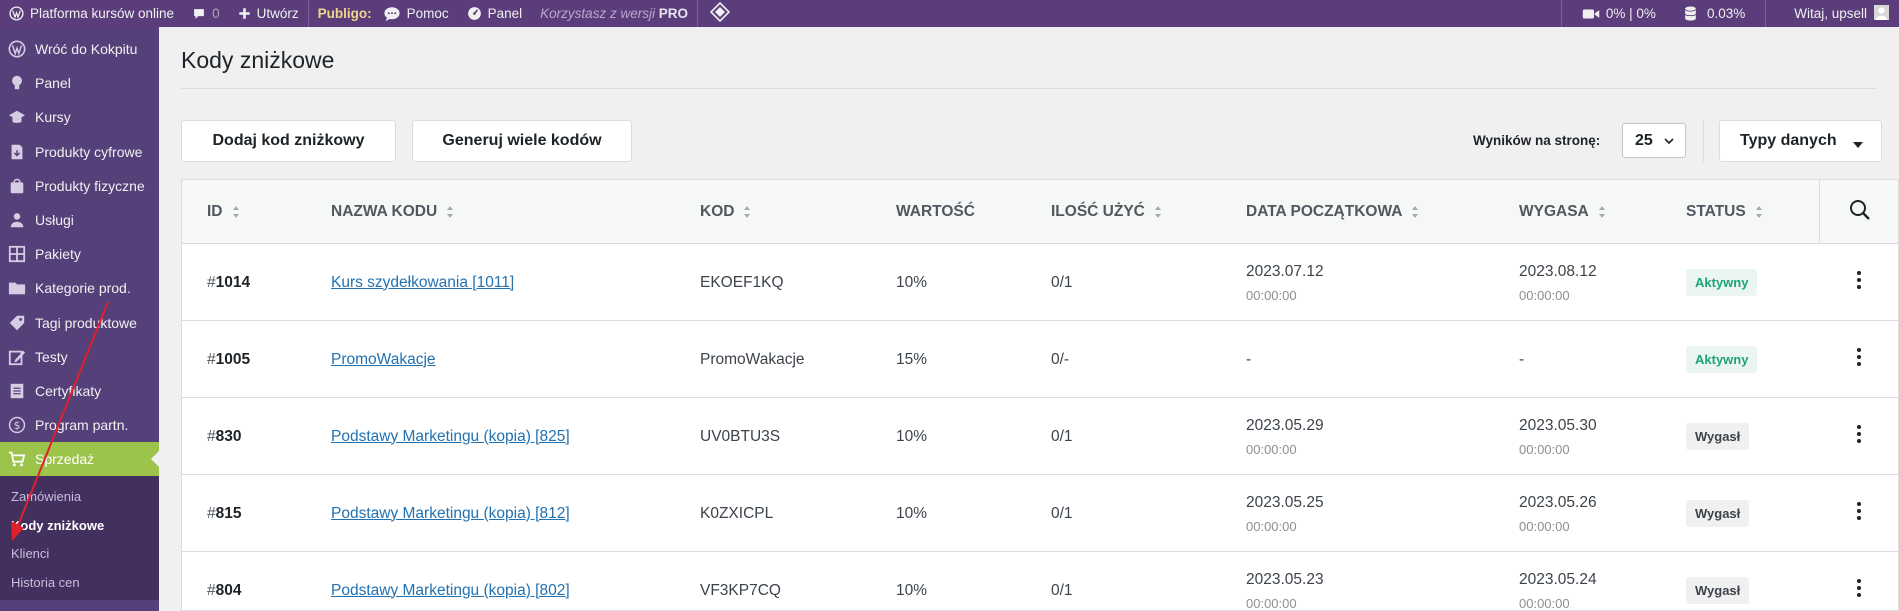  Describe the element at coordinates (1881, 13) in the screenshot. I see `avatar` at that location.